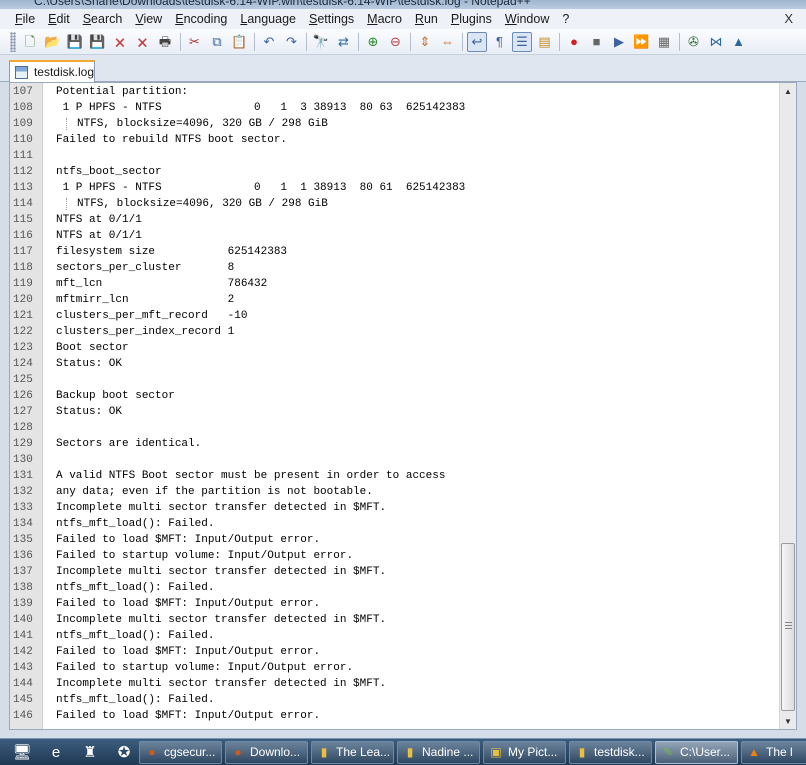 This screenshot has width=806, height=765. Describe the element at coordinates (395, 332) in the screenshot. I see `editor-line: 122 clusters_per_index_record 1` at that location.